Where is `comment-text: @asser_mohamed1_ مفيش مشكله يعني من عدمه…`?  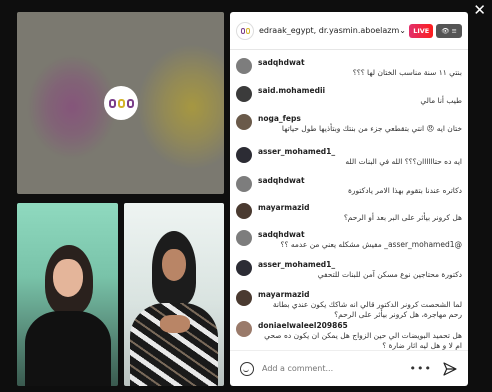
comment-text: @asser_mohamed1_ مفيش مشكله يعني من عدمه… is located at coordinates (371, 244).